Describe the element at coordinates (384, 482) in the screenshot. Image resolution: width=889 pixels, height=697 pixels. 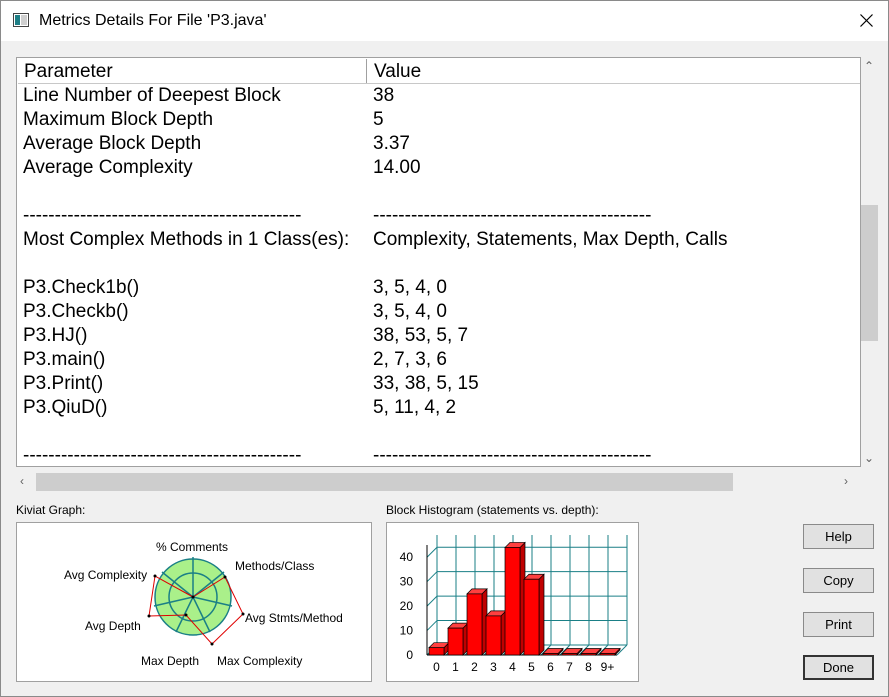
I see `horizontal-scroll-thumb` at that location.